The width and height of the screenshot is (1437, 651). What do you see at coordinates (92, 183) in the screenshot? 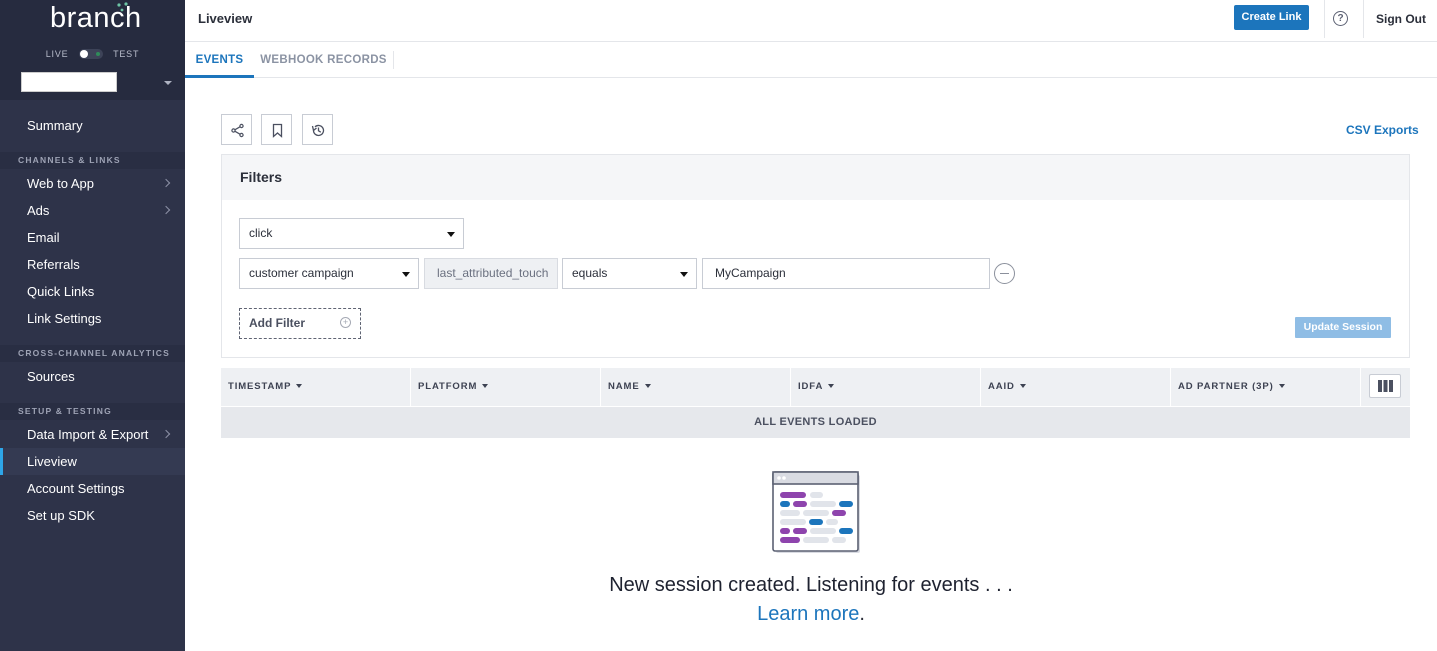
I see `sidebar-item-web-to-app: Web to App` at bounding box center [92, 183].